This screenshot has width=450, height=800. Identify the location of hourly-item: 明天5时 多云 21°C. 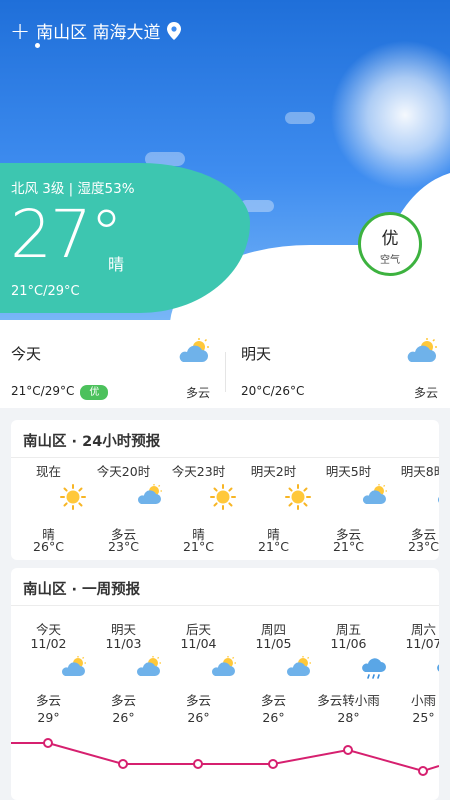
(349, 490).